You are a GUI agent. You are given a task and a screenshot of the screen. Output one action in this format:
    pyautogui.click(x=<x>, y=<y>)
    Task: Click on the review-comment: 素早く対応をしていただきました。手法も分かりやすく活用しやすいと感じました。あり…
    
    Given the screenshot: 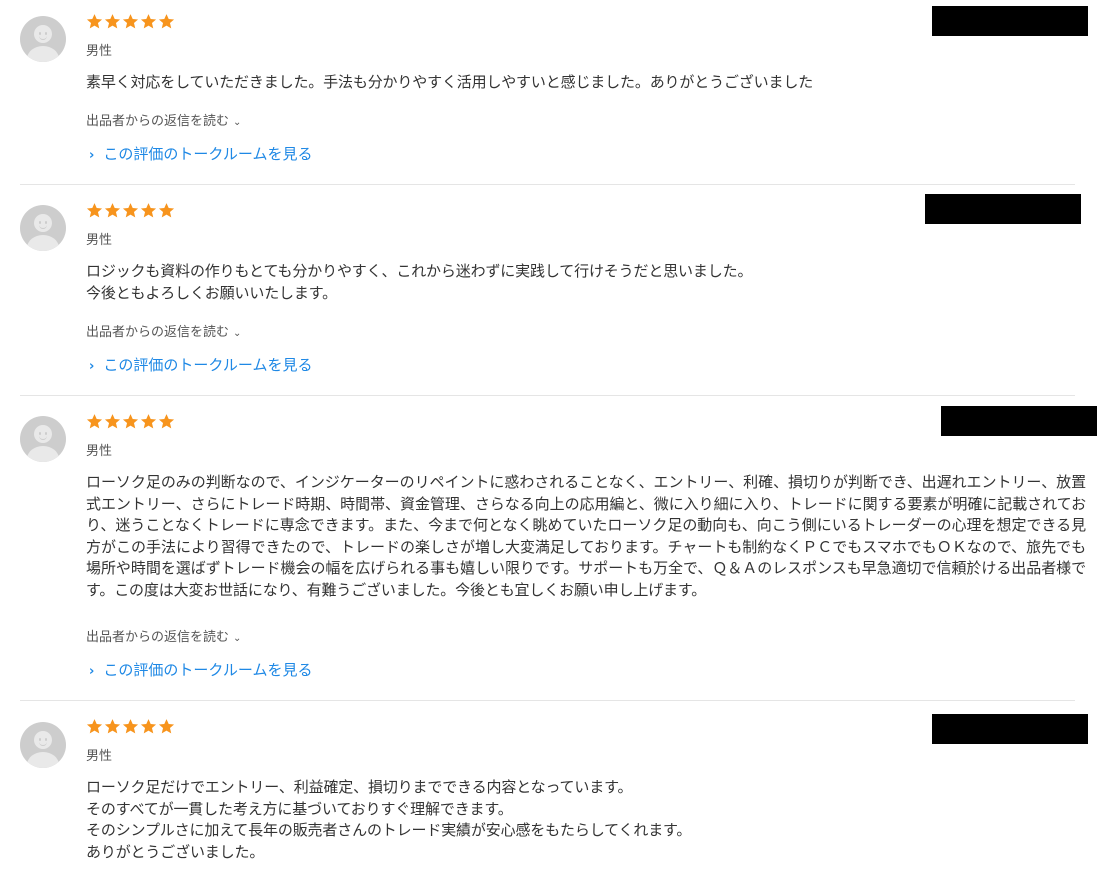 What is the action you would take?
    pyautogui.click(x=450, y=82)
    